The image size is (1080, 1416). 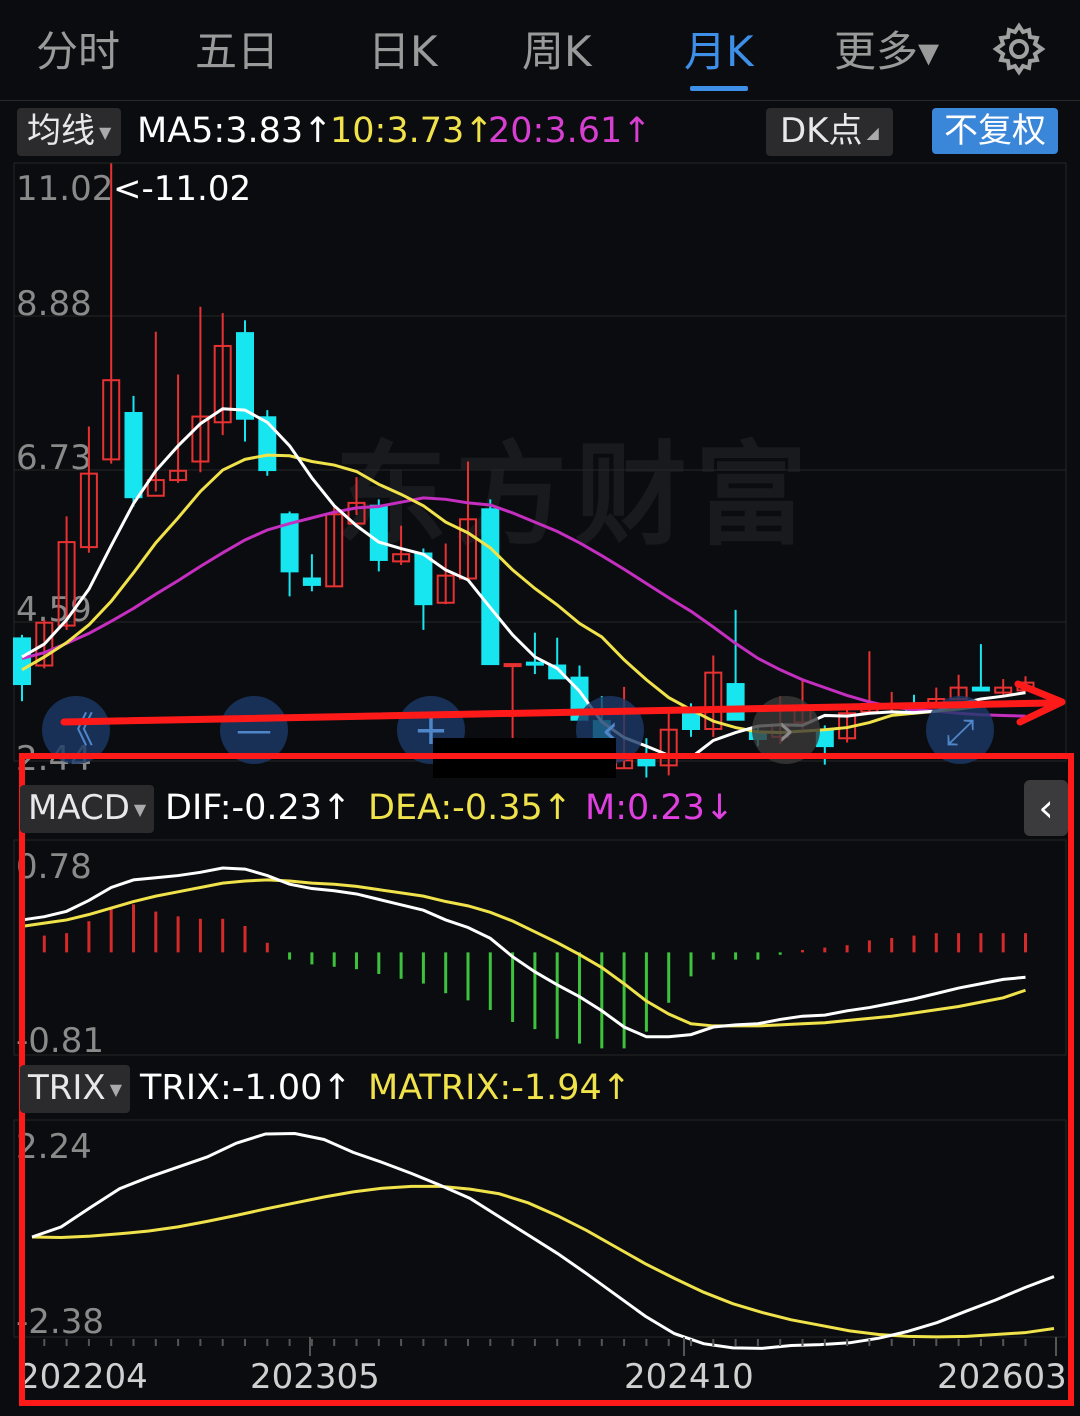 I want to click on m-value: M:0.23↓, so click(x=660, y=808).